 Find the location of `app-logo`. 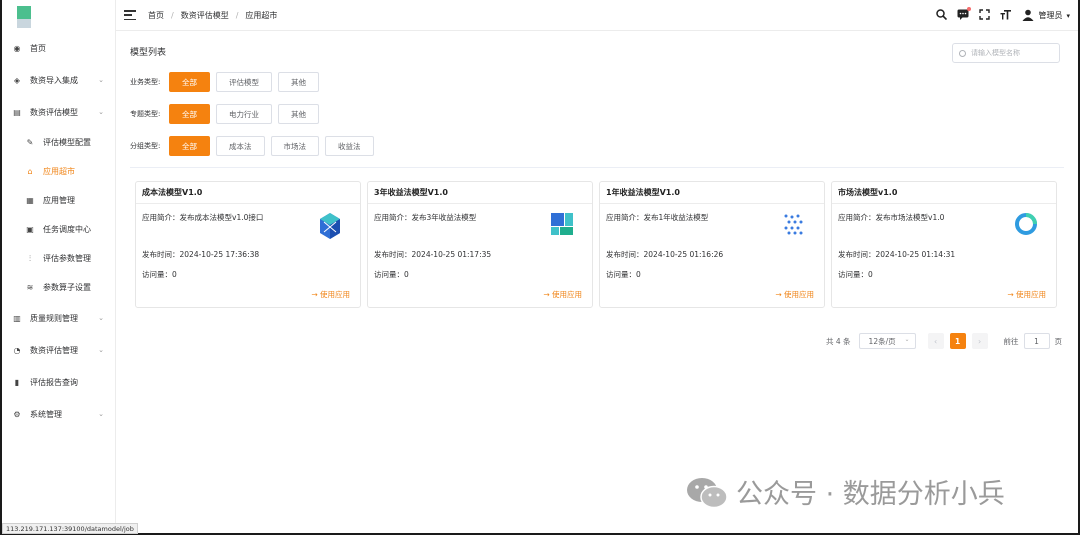

app-logo is located at coordinates (24, 17).